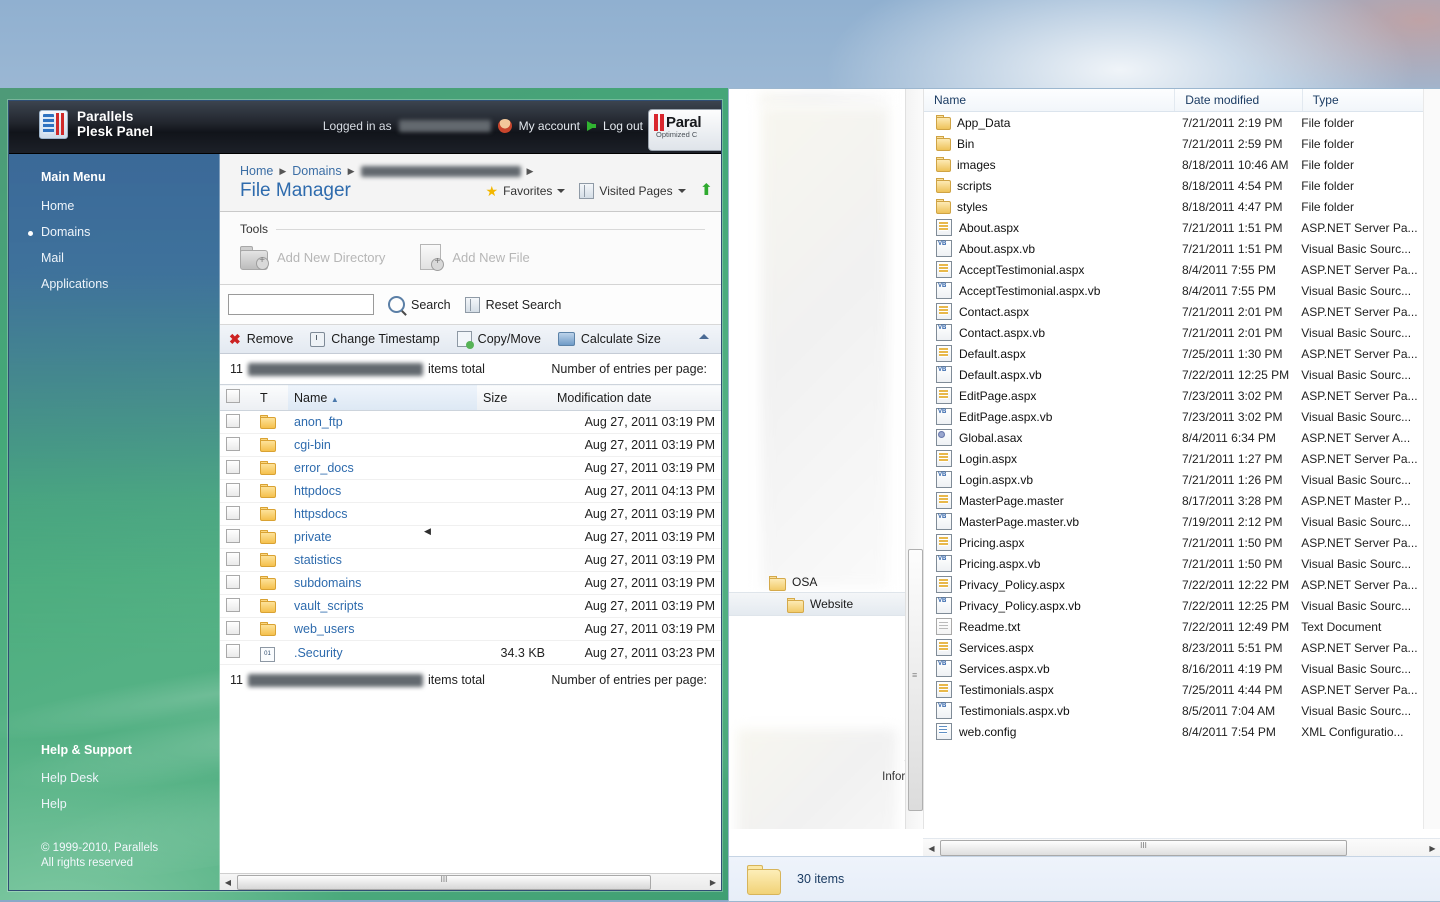 This screenshot has width=1440, height=902. Describe the element at coordinates (1053, 374) in the screenshot. I see `explorer-row-name: Default.aspx.vb` at that location.